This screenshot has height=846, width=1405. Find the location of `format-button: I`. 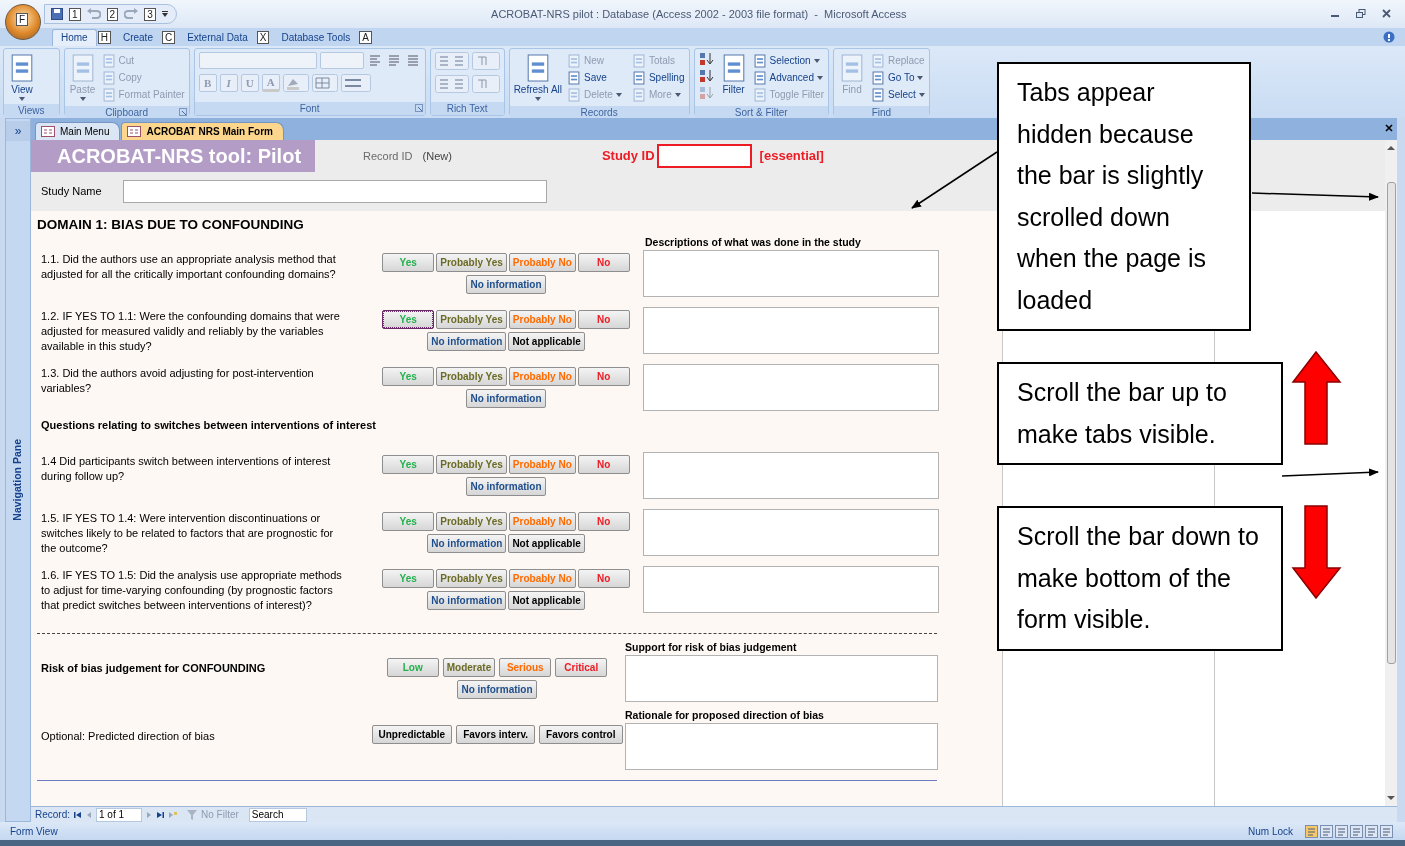

format-button: I is located at coordinates (228, 83).